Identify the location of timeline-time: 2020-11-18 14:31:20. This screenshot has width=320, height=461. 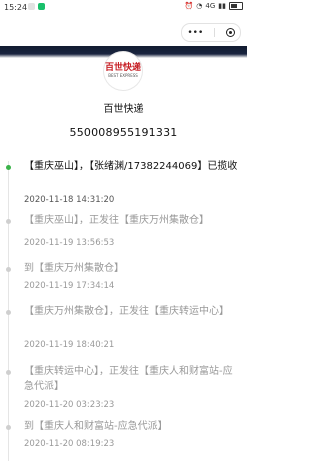
(69, 200).